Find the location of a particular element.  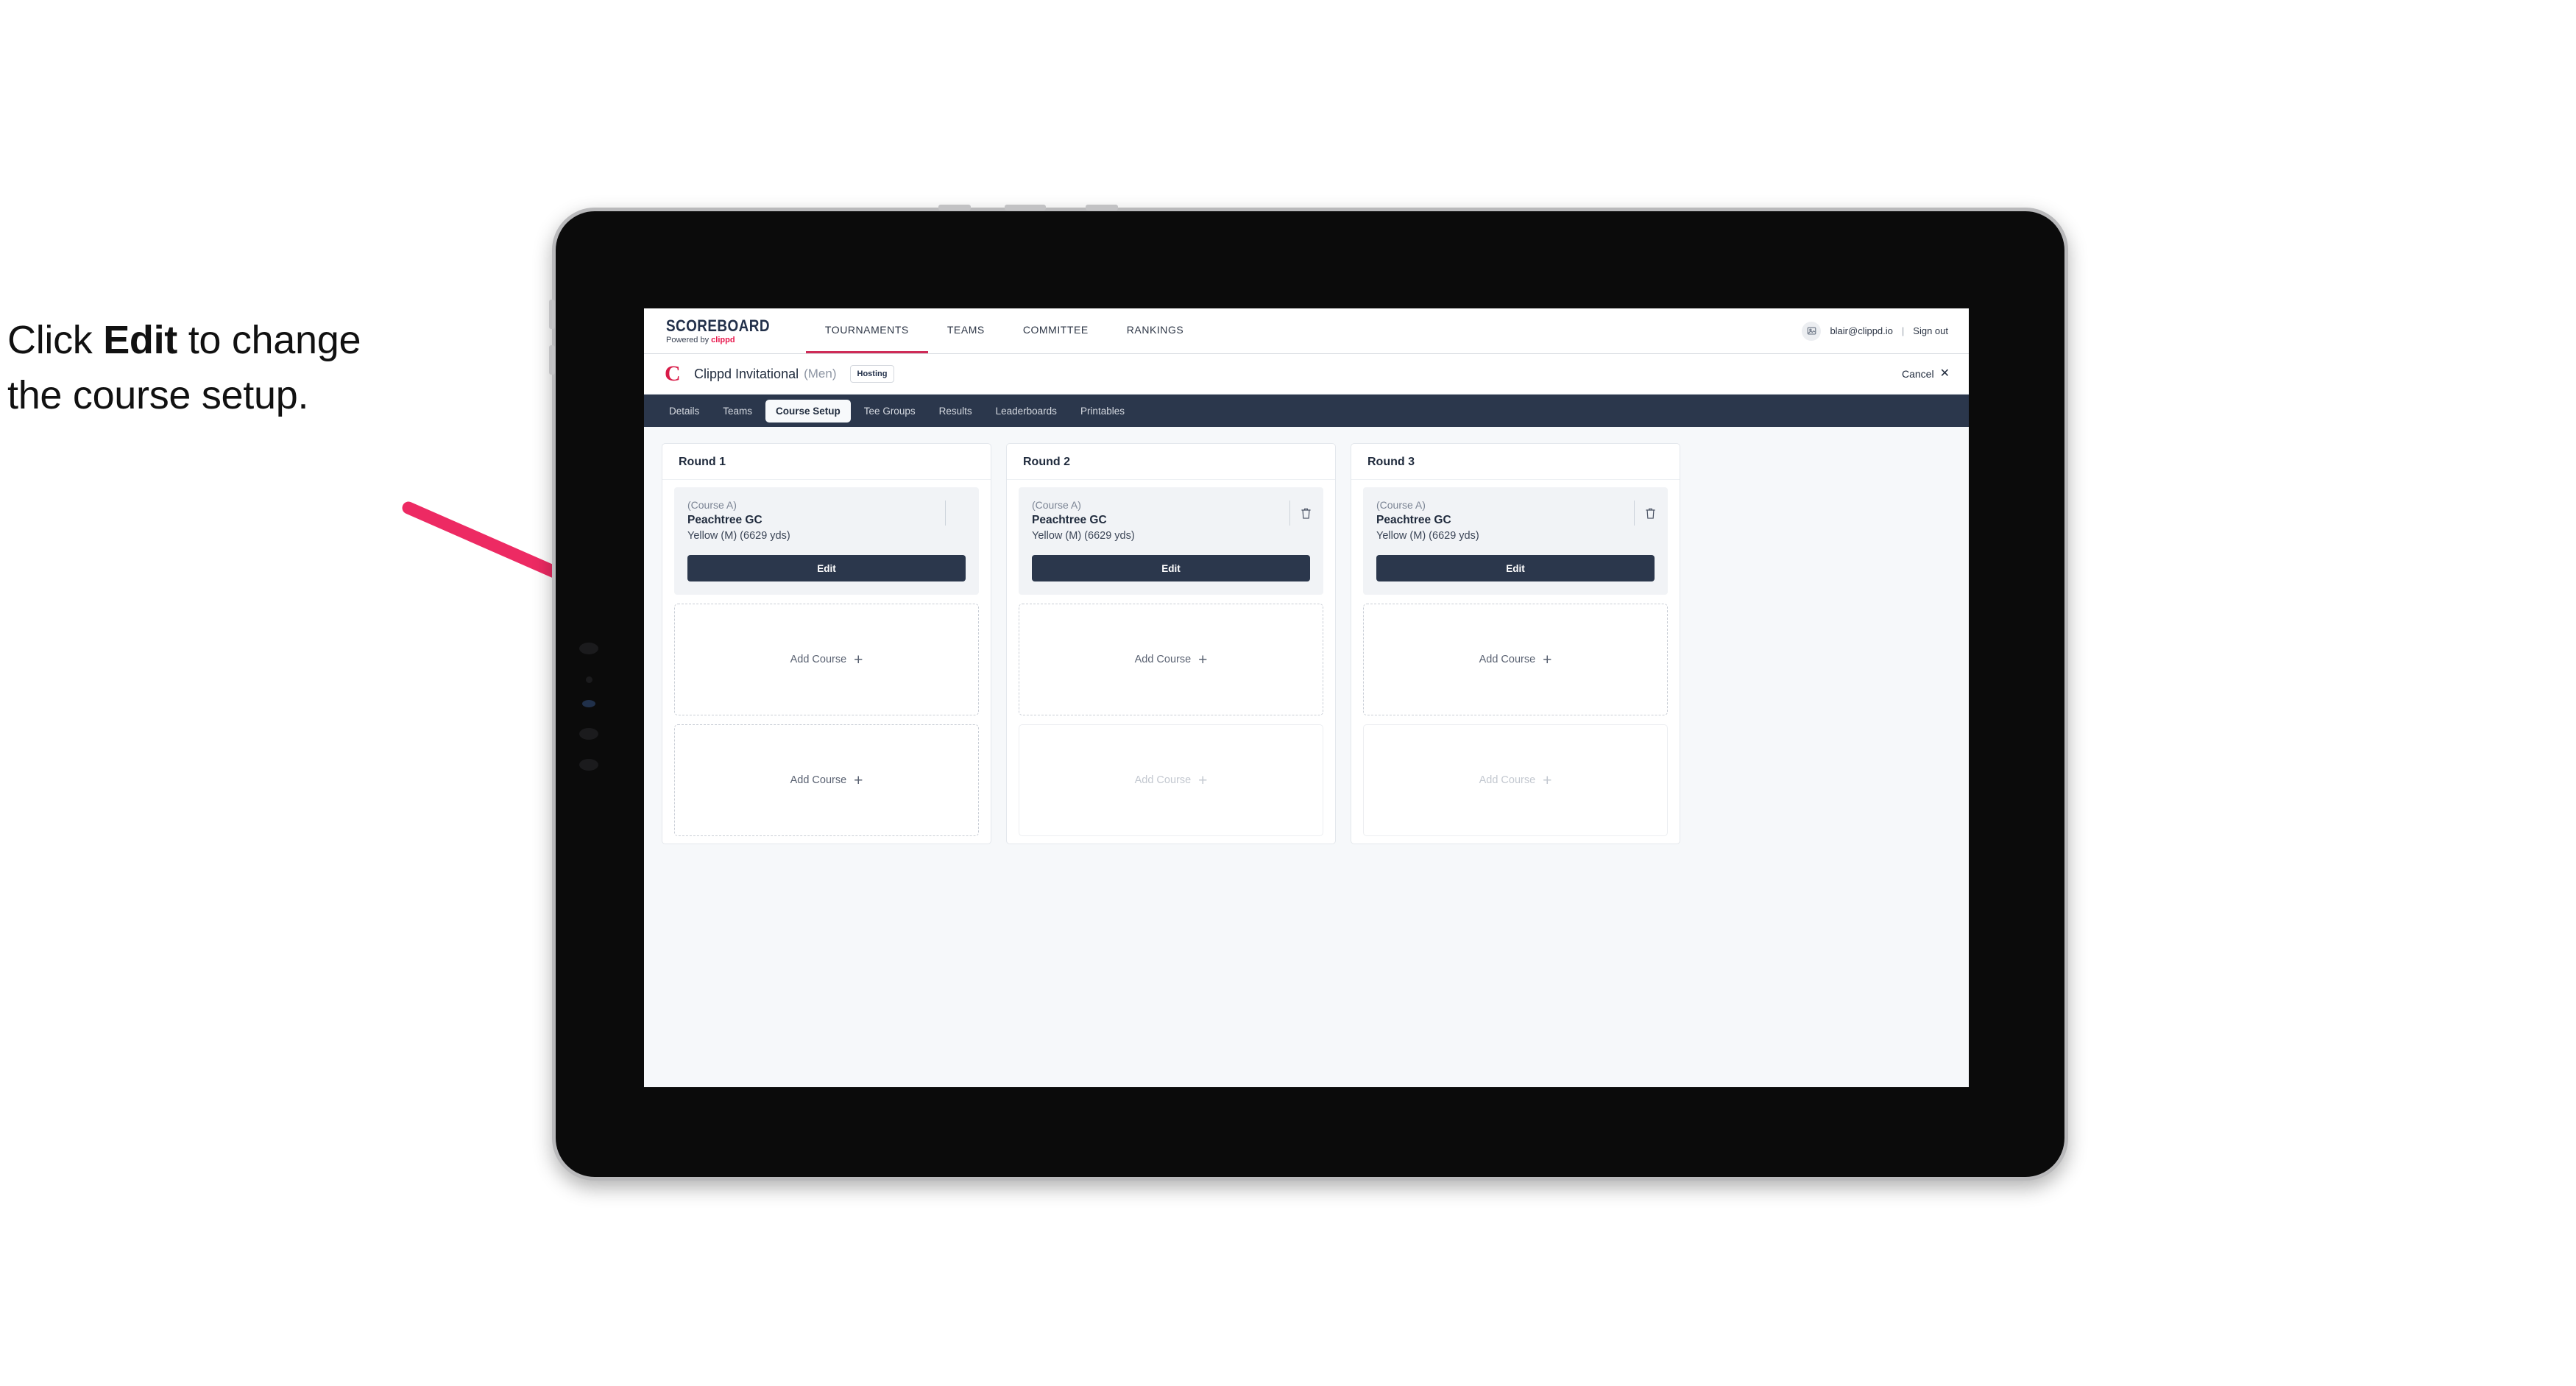

tournament-gender: (Men) is located at coordinates (820, 374).